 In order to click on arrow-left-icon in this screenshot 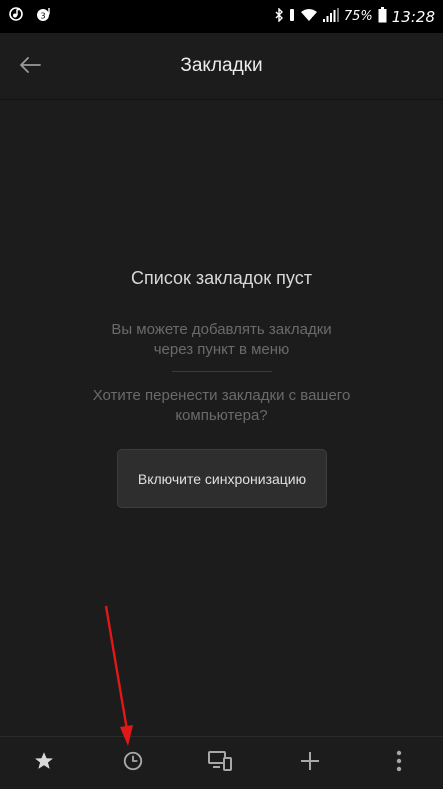, I will do `click(30, 67)`.